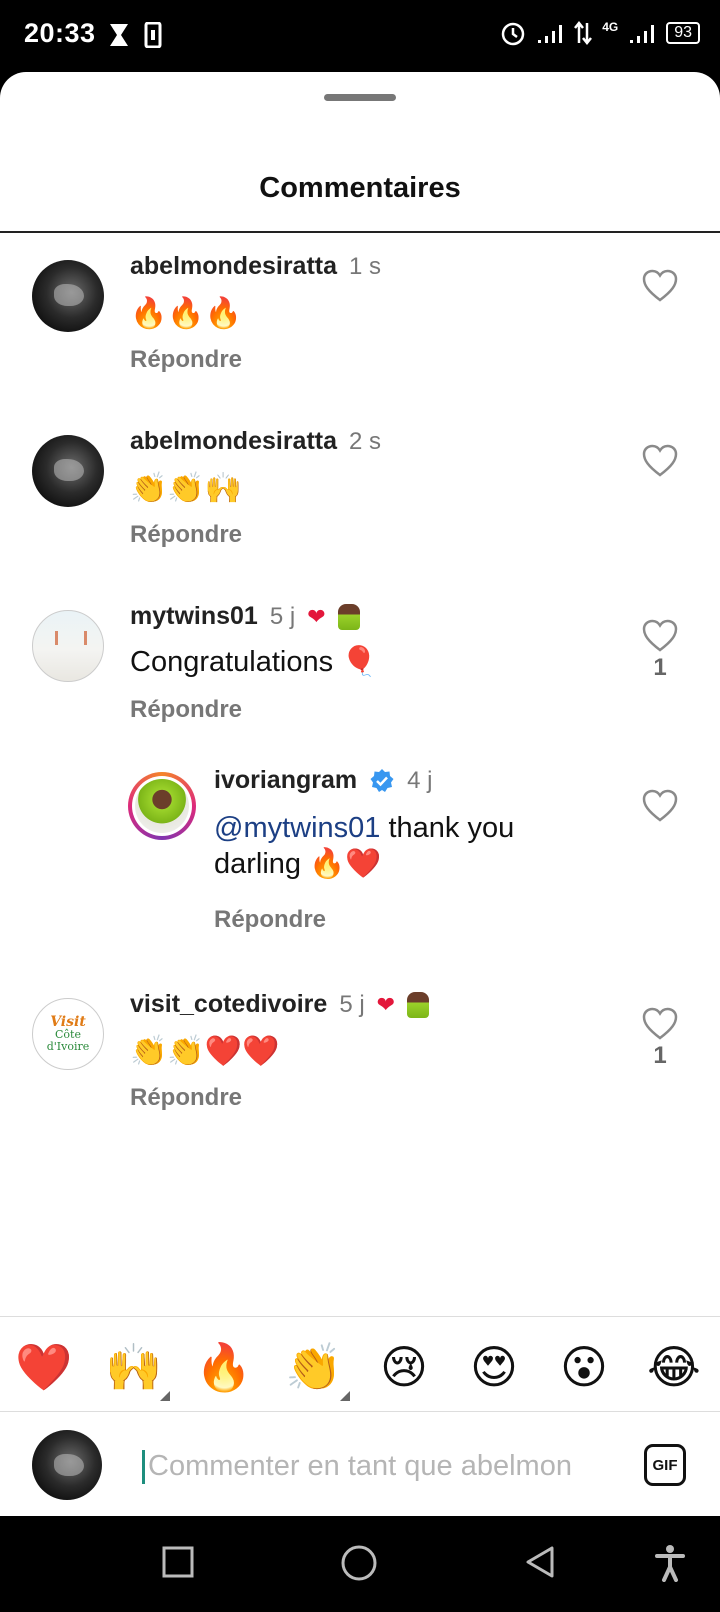 Image resolution: width=720 pixels, height=1612 pixels. Describe the element at coordinates (360, 188) in the screenshot. I see `sheet-title: Commentaires` at that location.